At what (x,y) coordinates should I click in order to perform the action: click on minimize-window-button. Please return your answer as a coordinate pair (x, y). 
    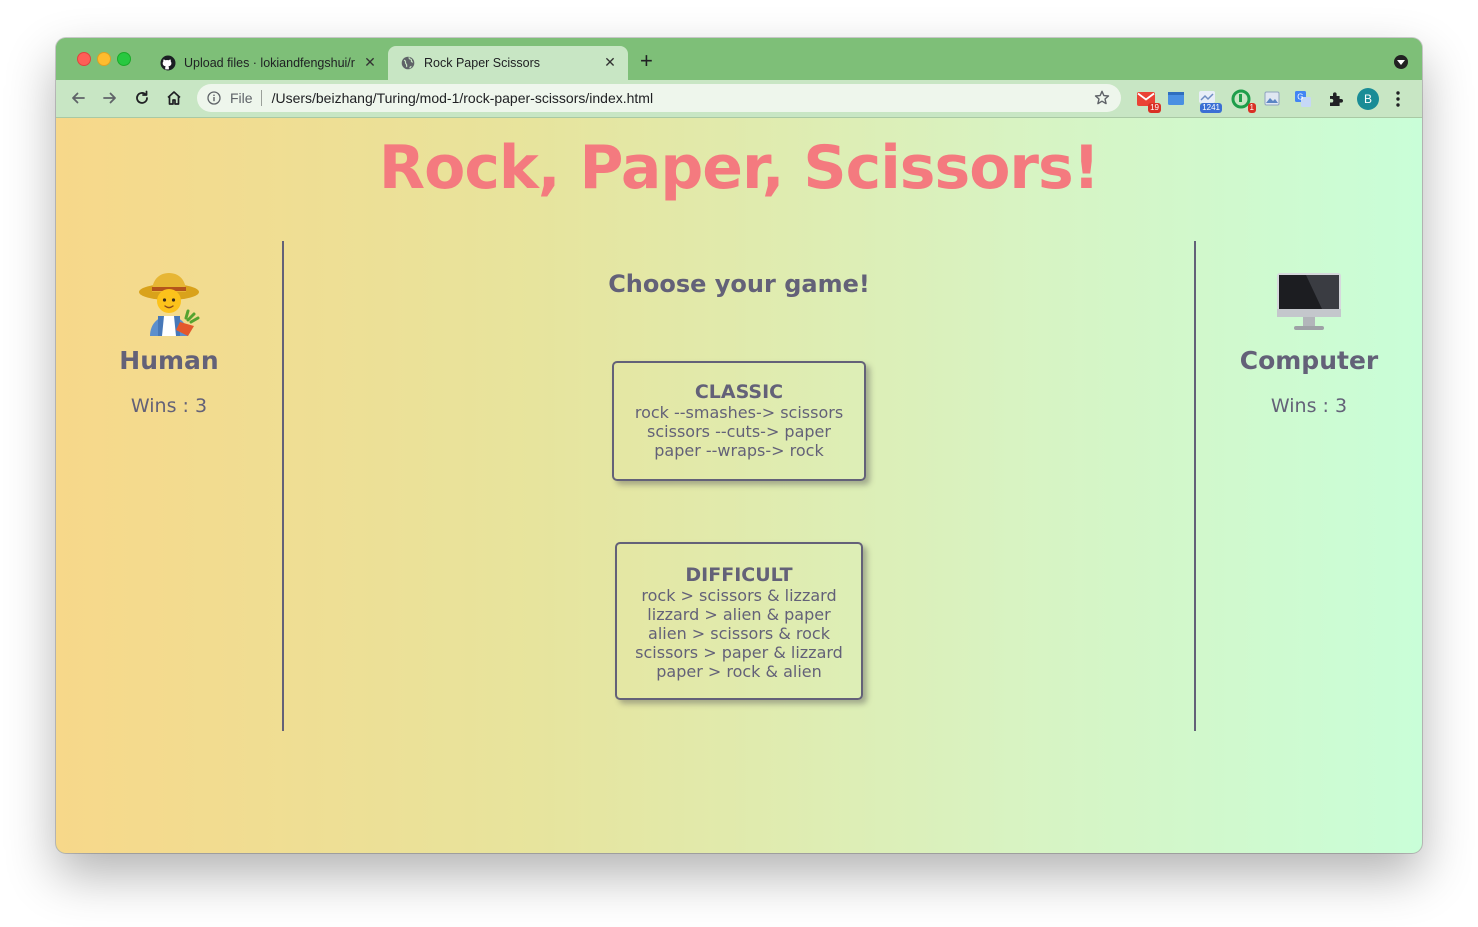
    Looking at the image, I should click on (104, 59).